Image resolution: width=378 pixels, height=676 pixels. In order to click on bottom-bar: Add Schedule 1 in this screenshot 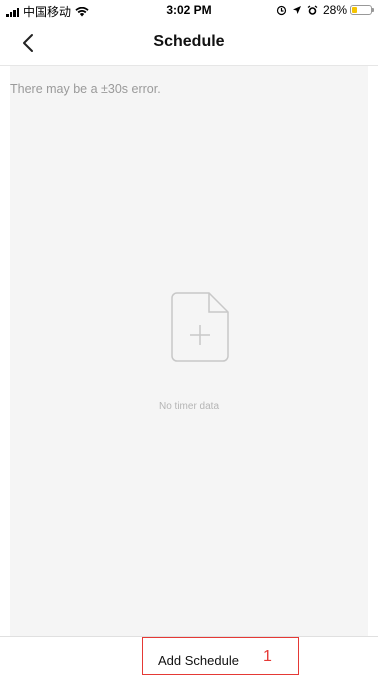, I will do `click(189, 656)`.